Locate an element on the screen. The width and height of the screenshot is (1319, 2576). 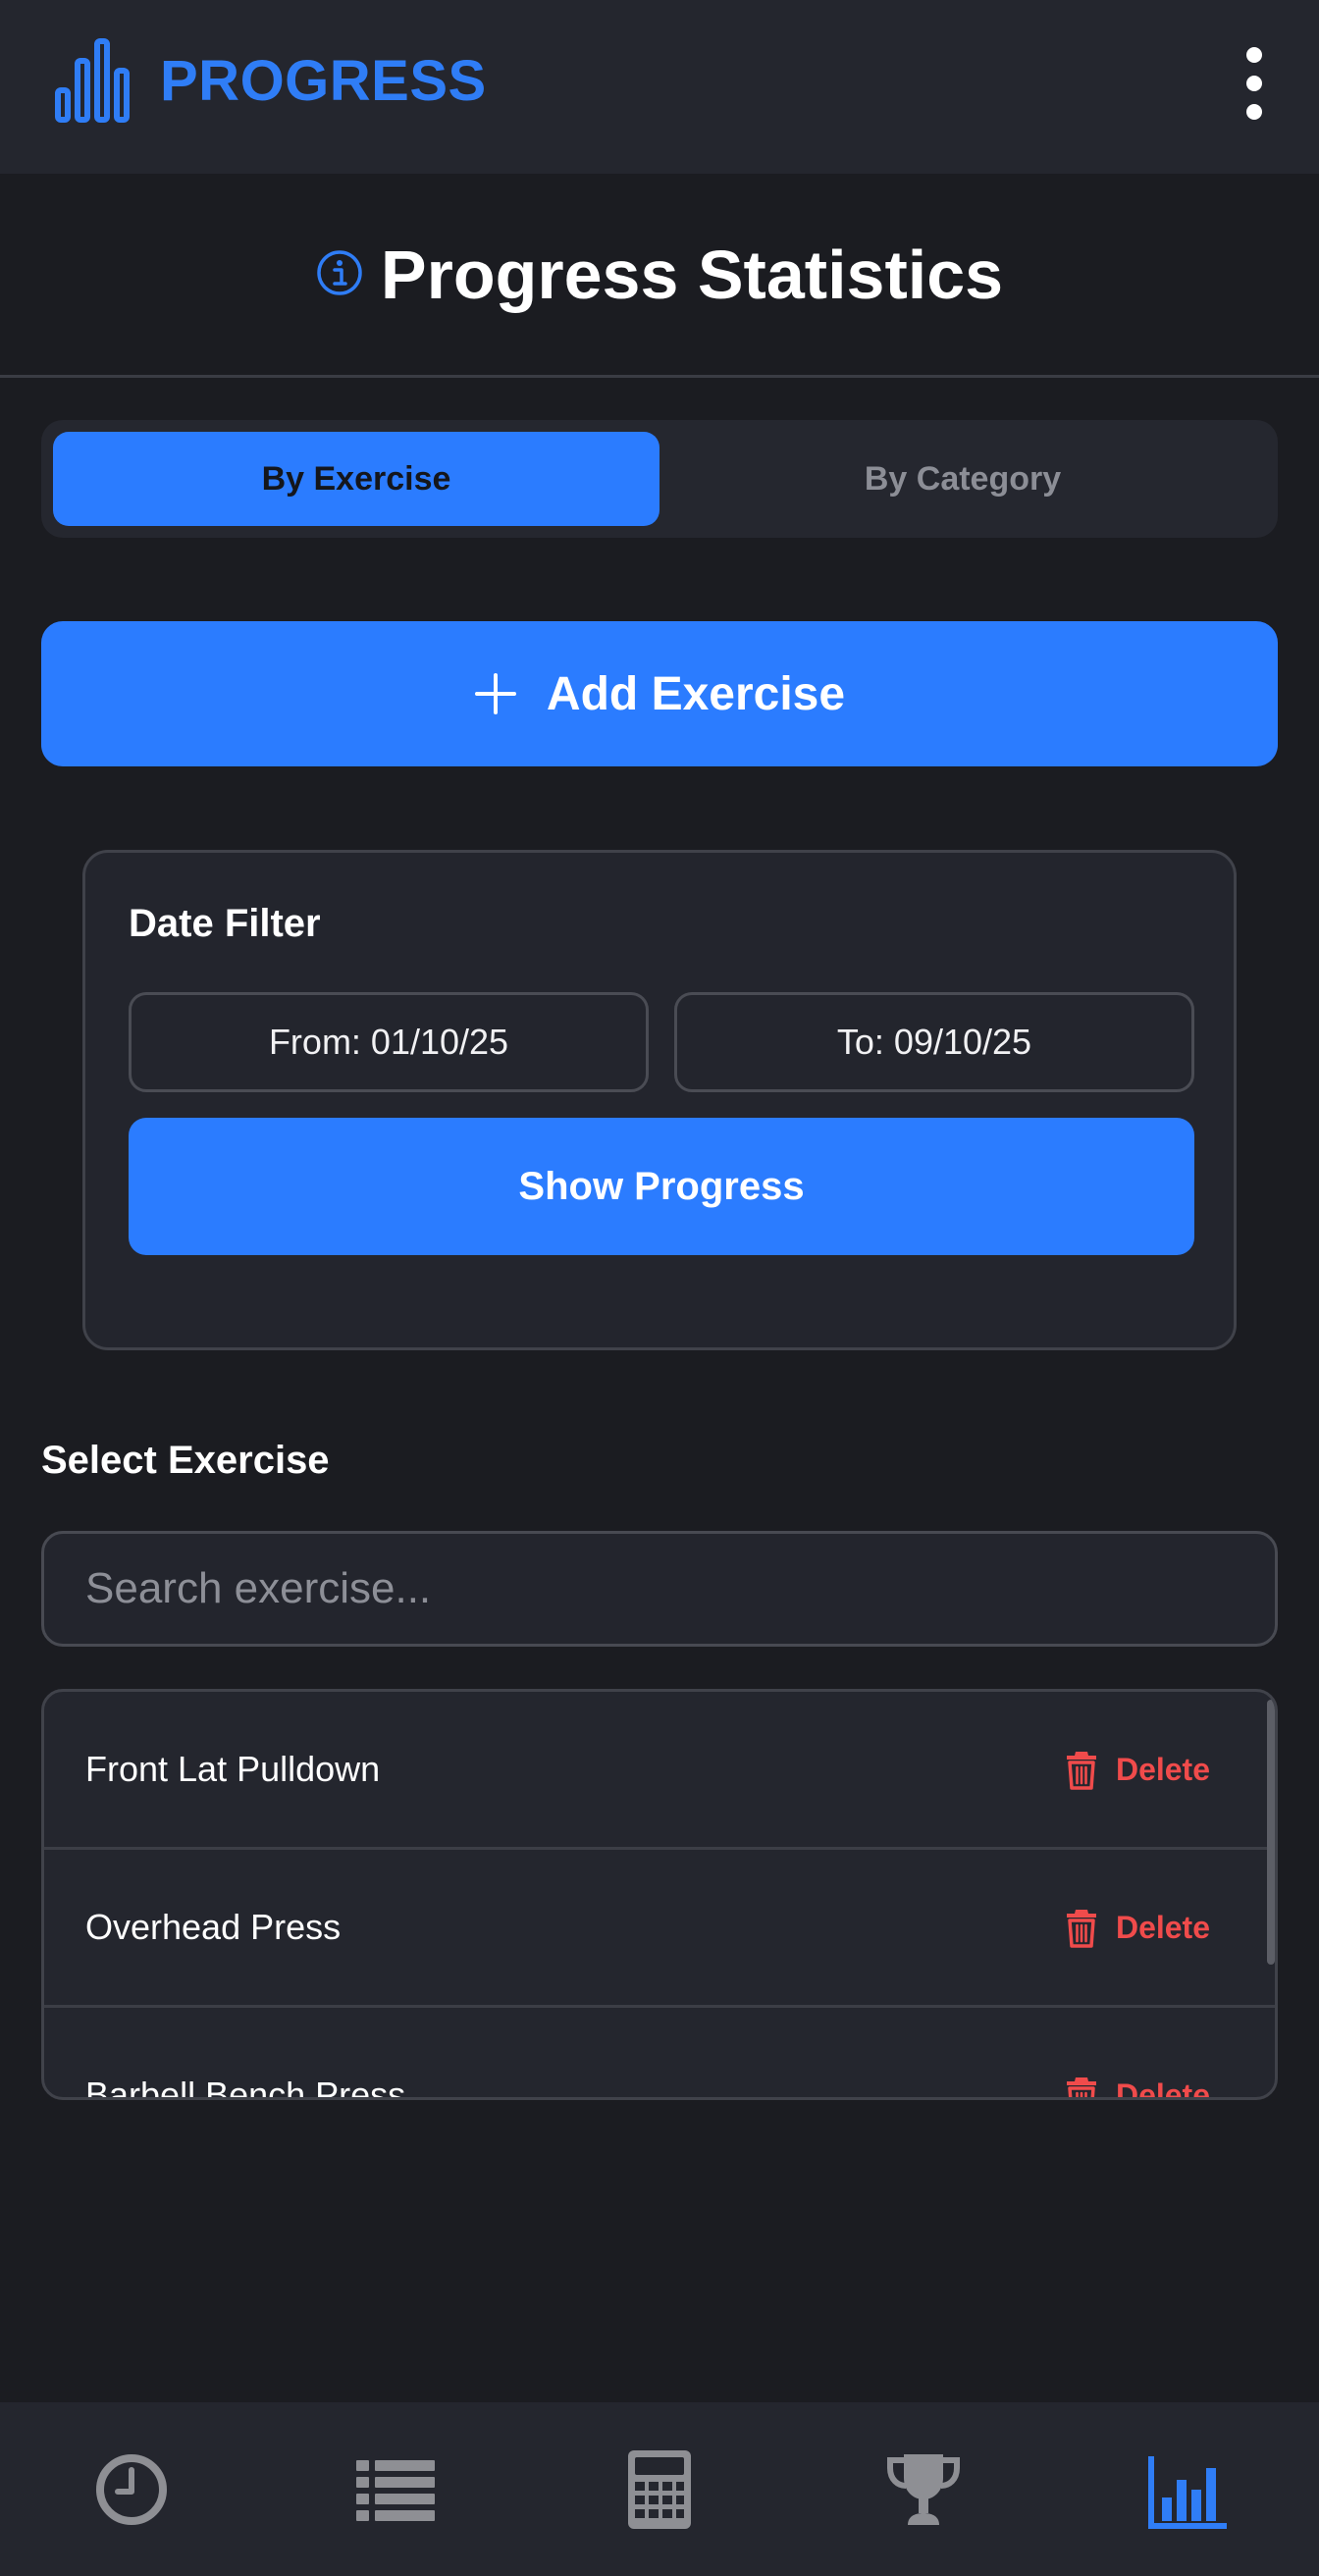
list-item: Barbell Bench Press Delete is located at coordinates (659, 2054).